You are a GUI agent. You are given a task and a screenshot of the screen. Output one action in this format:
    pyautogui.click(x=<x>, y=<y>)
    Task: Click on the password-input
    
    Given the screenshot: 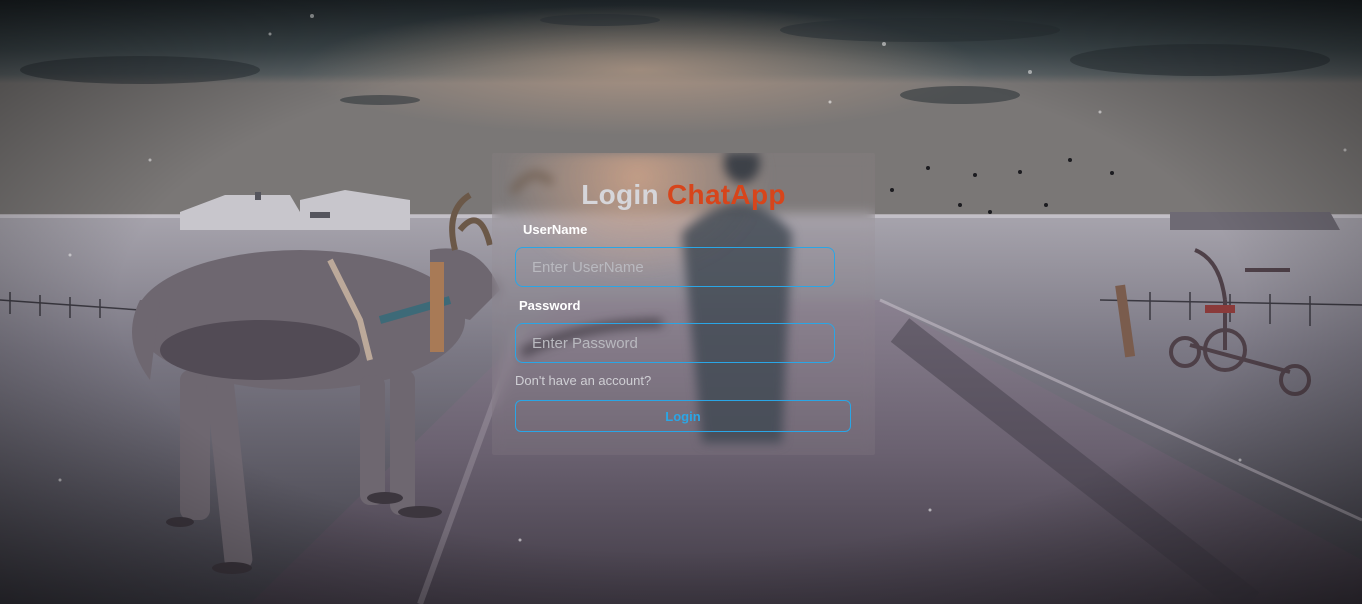 What is the action you would take?
    pyautogui.click(x=675, y=343)
    